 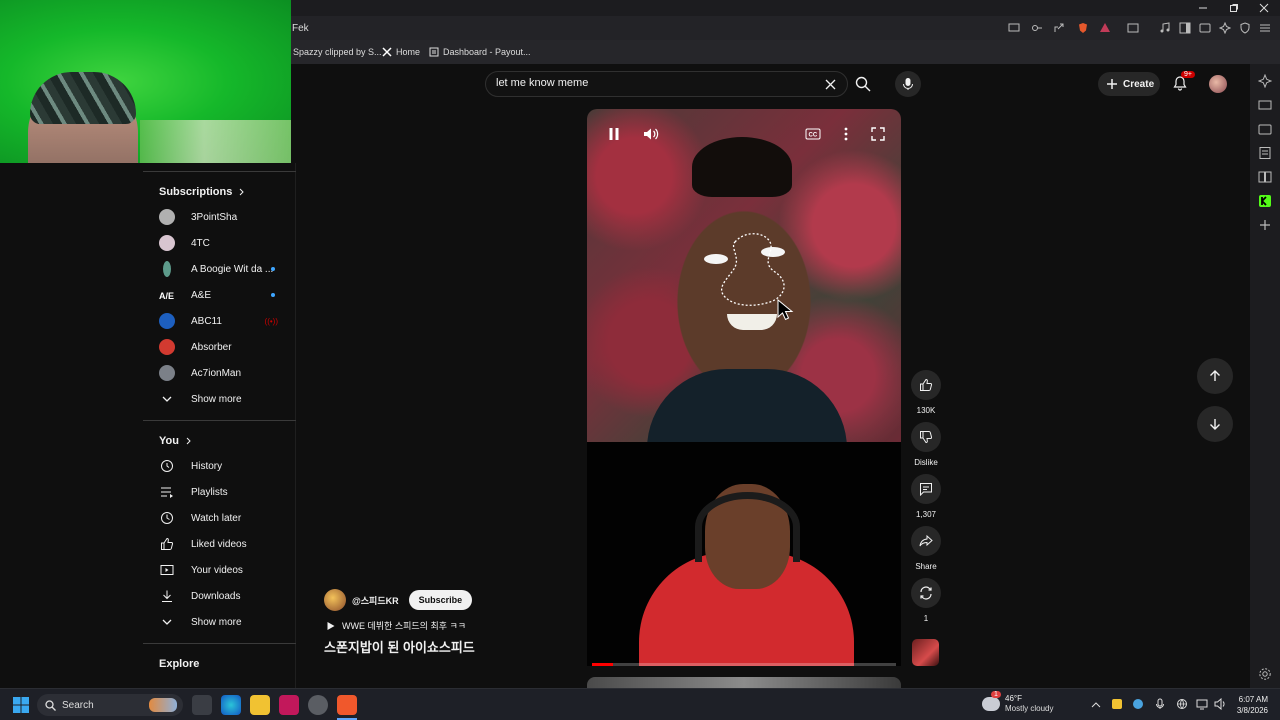 What do you see at coordinates (830, 84) in the screenshot?
I see `clear-search-icon` at bounding box center [830, 84].